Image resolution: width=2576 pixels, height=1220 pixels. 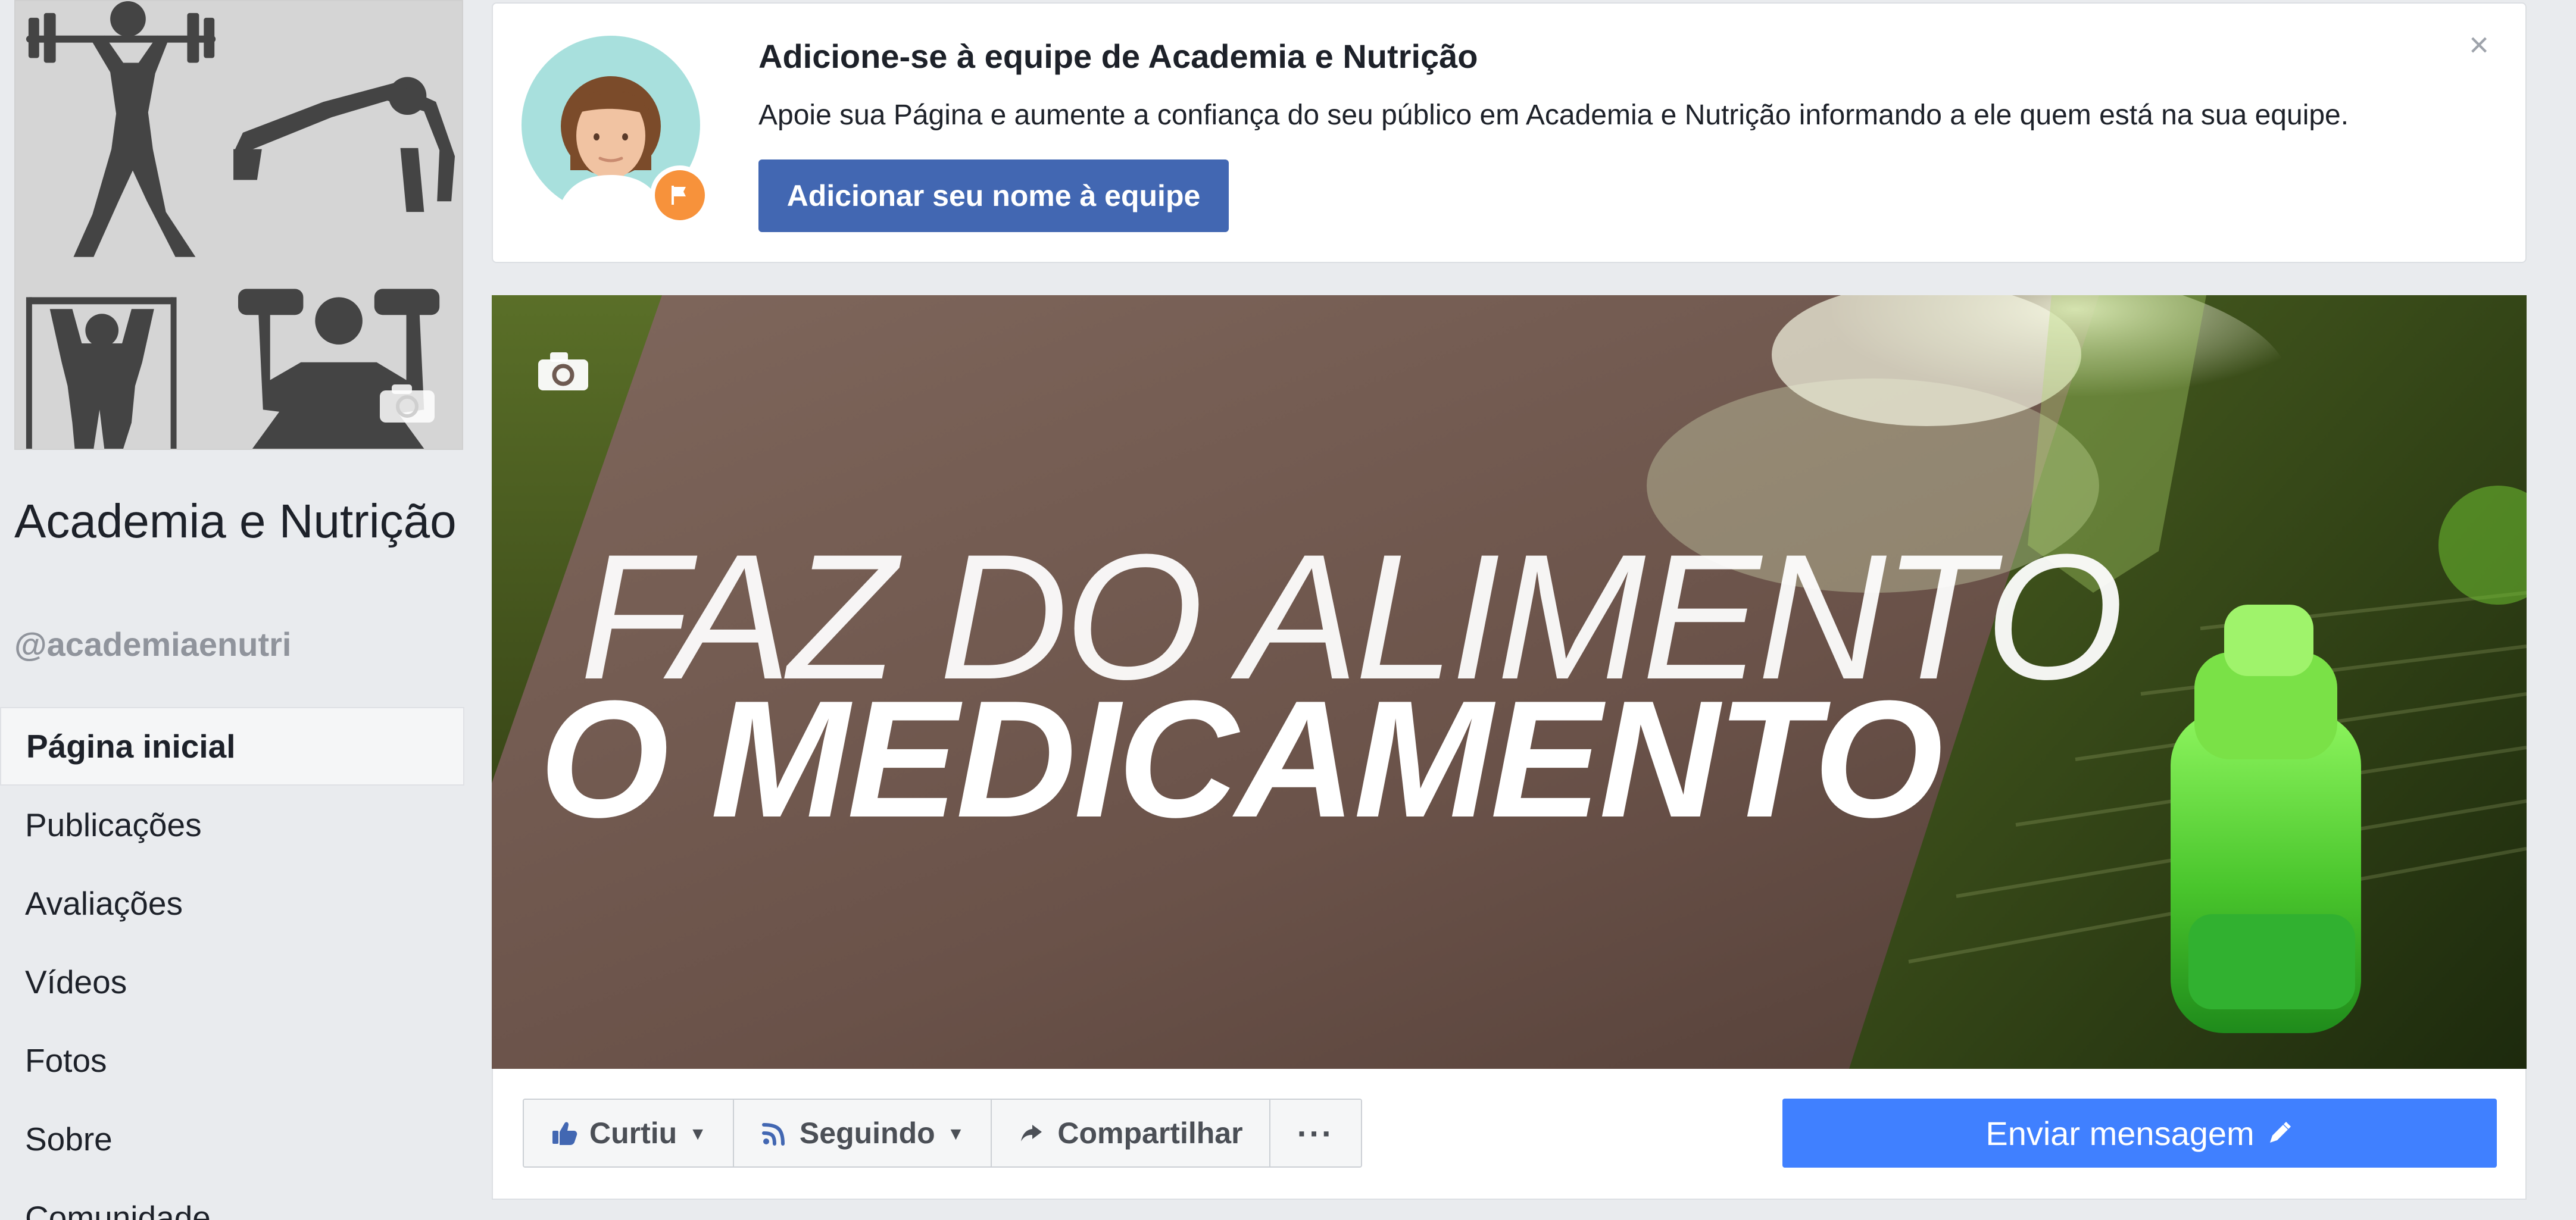 What do you see at coordinates (131, 746) in the screenshot?
I see `sidebar-item-label: Página inicial` at bounding box center [131, 746].